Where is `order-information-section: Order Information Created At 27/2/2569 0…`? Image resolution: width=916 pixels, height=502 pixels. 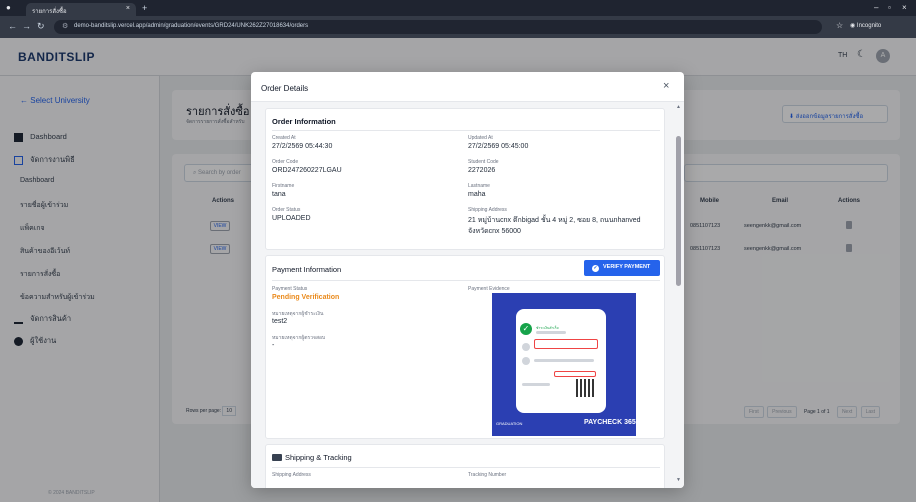
order-information-section: Order Information Created At 27/2/2569 0… is located at coordinates (465, 179).